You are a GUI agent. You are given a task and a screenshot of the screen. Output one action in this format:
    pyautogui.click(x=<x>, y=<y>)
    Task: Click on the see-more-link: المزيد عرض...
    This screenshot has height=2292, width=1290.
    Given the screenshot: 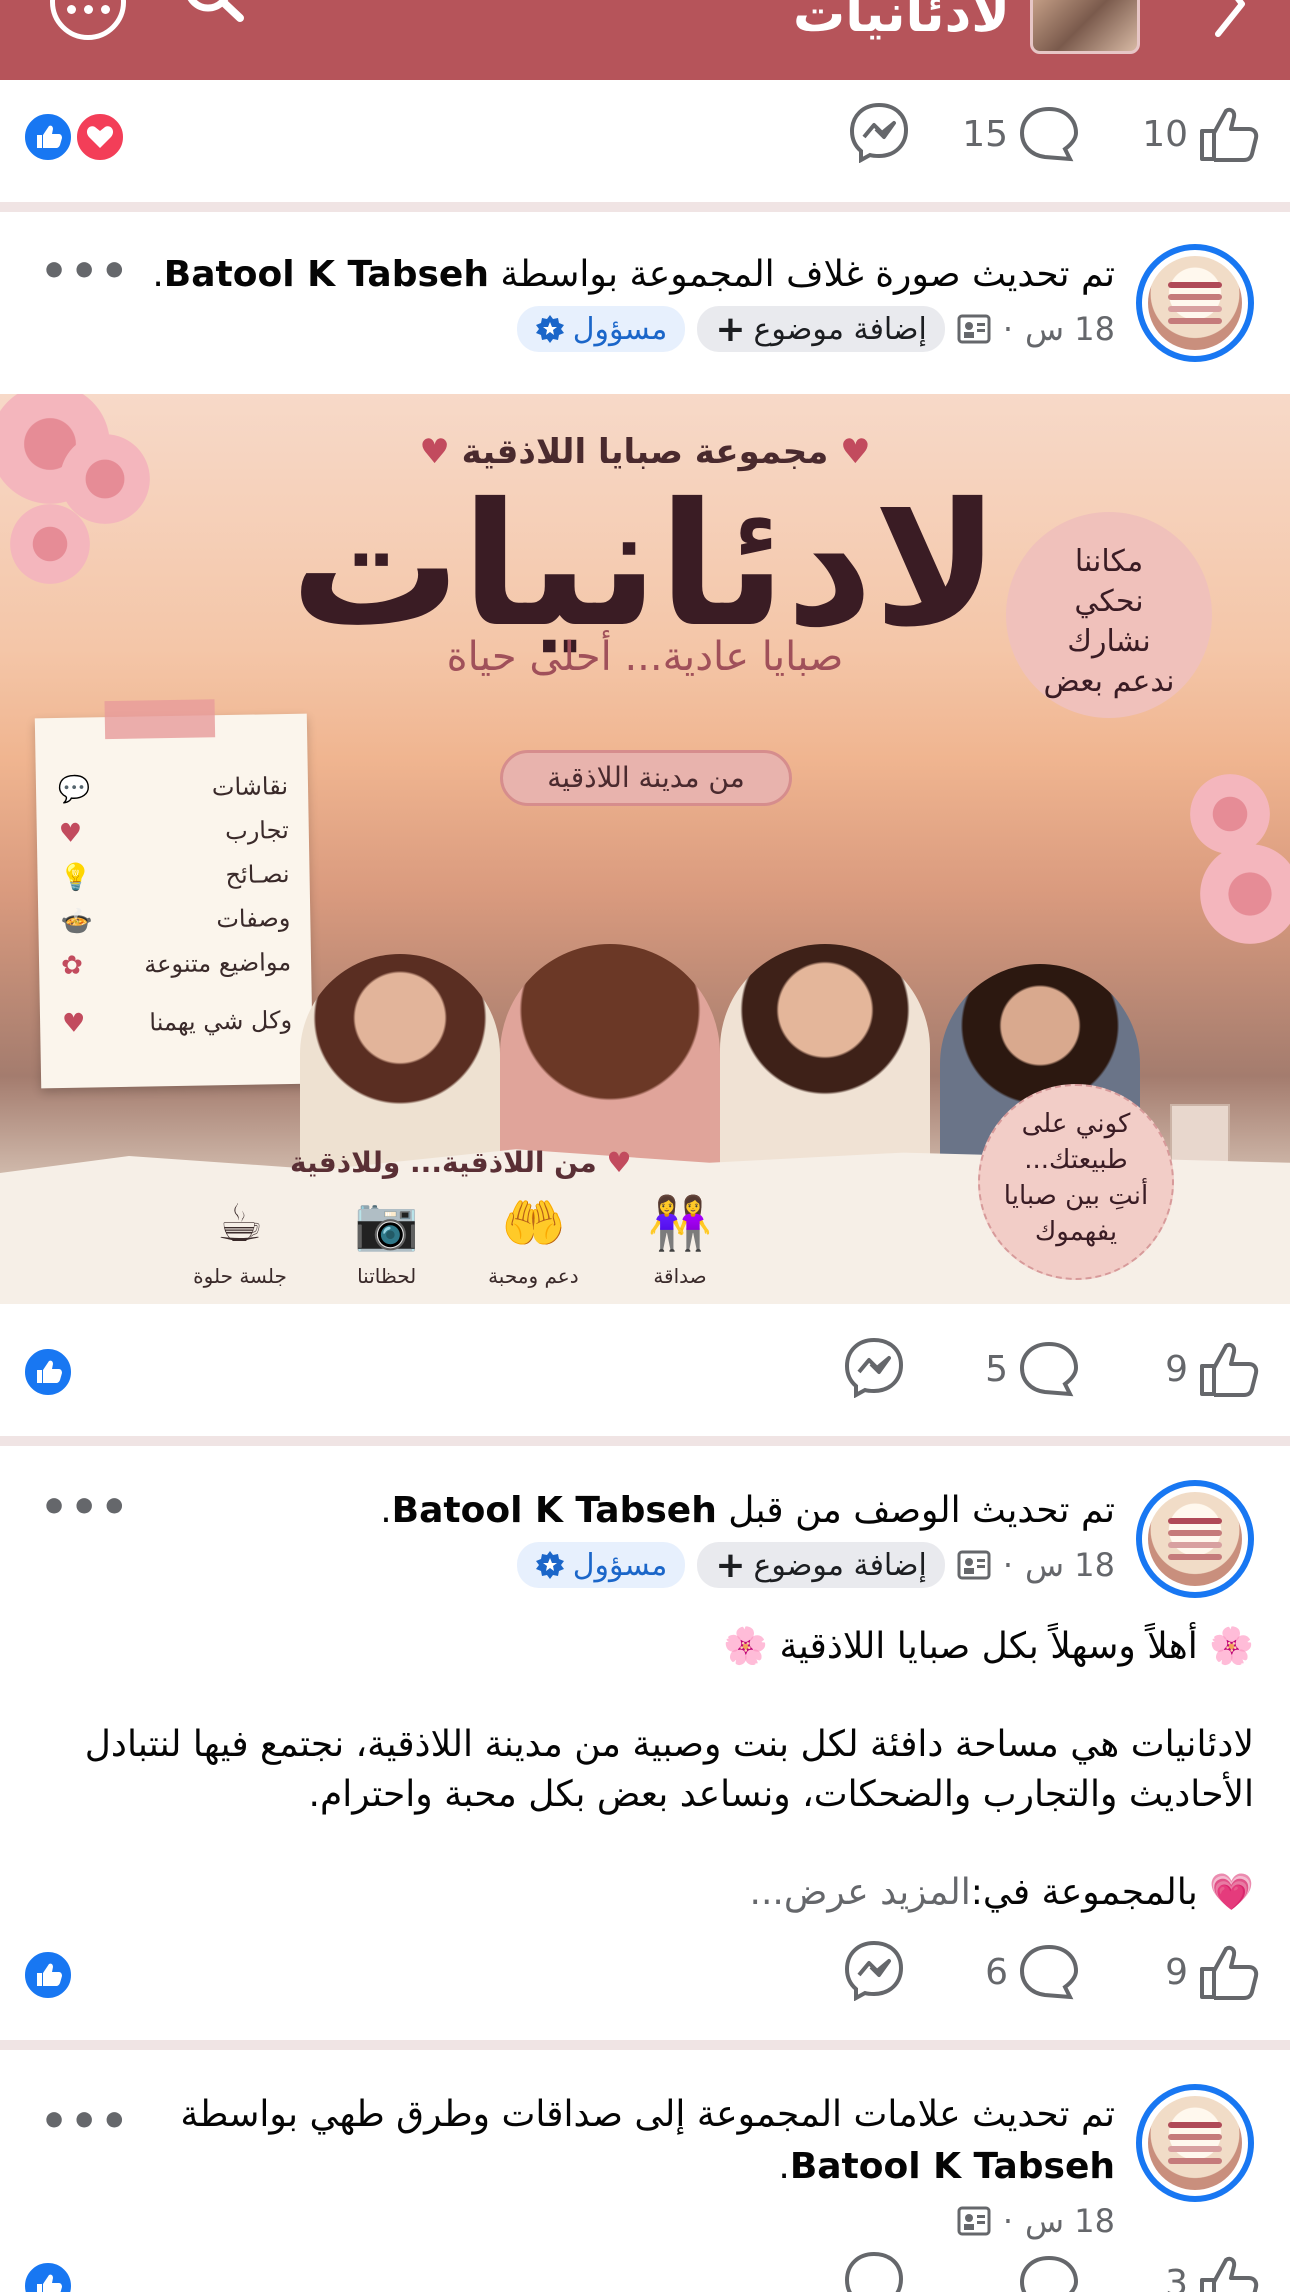 What is the action you would take?
    pyautogui.click(x=860, y=1892)
    